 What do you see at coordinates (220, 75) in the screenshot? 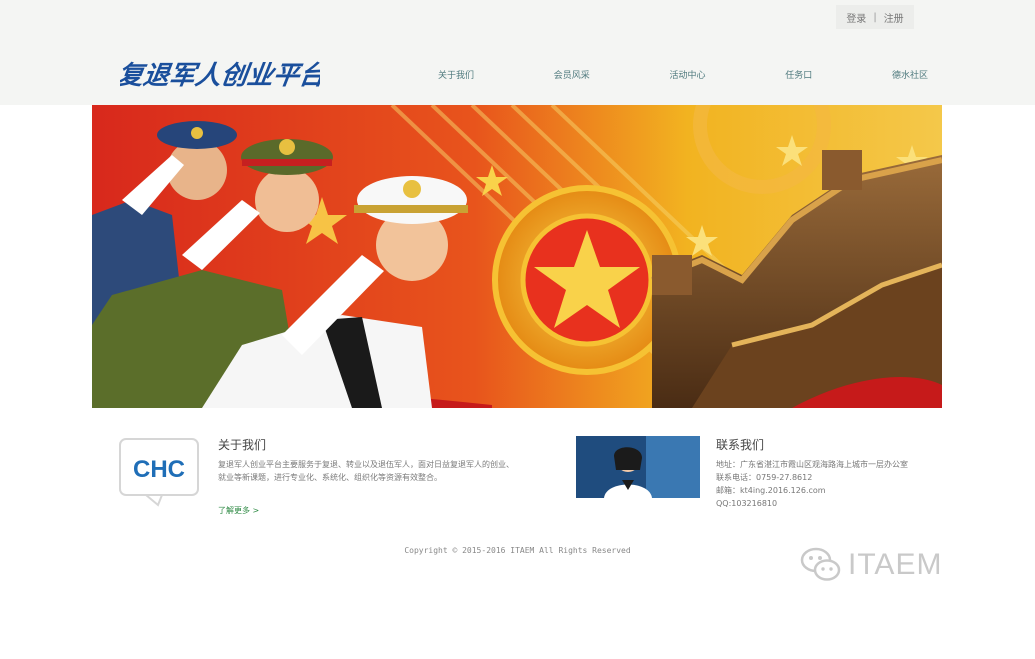
I see `site-logo-text: 复退军人创业平台` at bounding box center [220, 75].